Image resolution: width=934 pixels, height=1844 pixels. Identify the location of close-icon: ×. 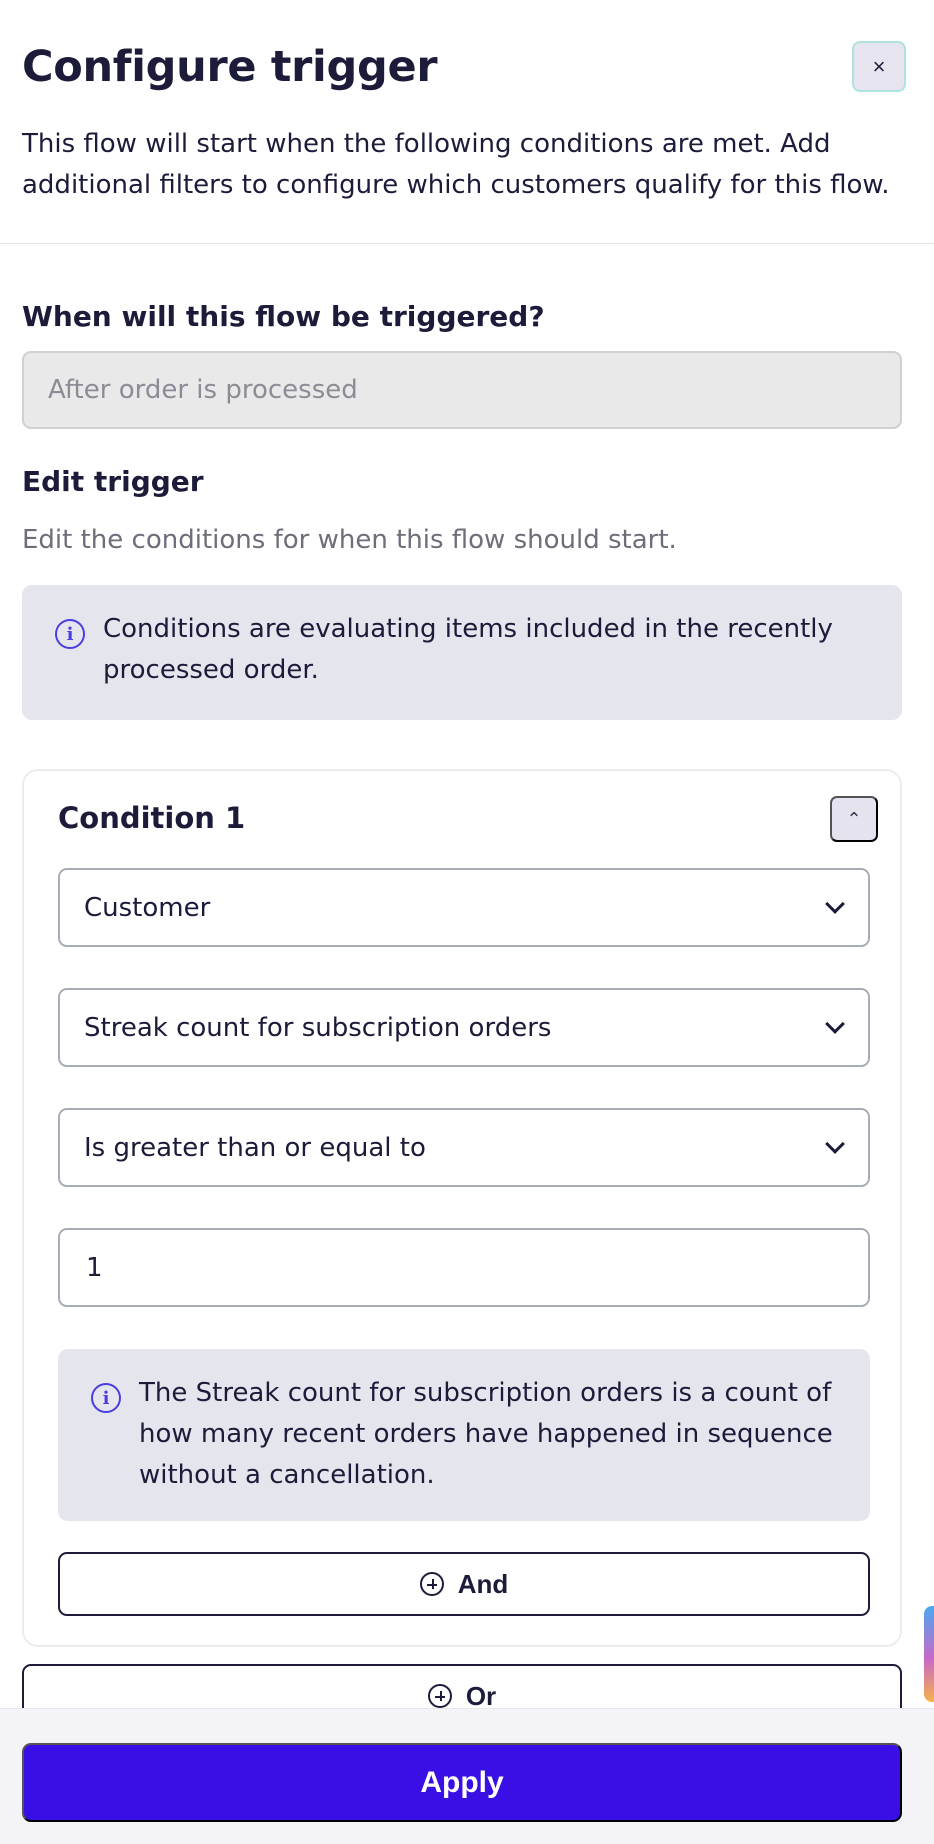
(879, 66).